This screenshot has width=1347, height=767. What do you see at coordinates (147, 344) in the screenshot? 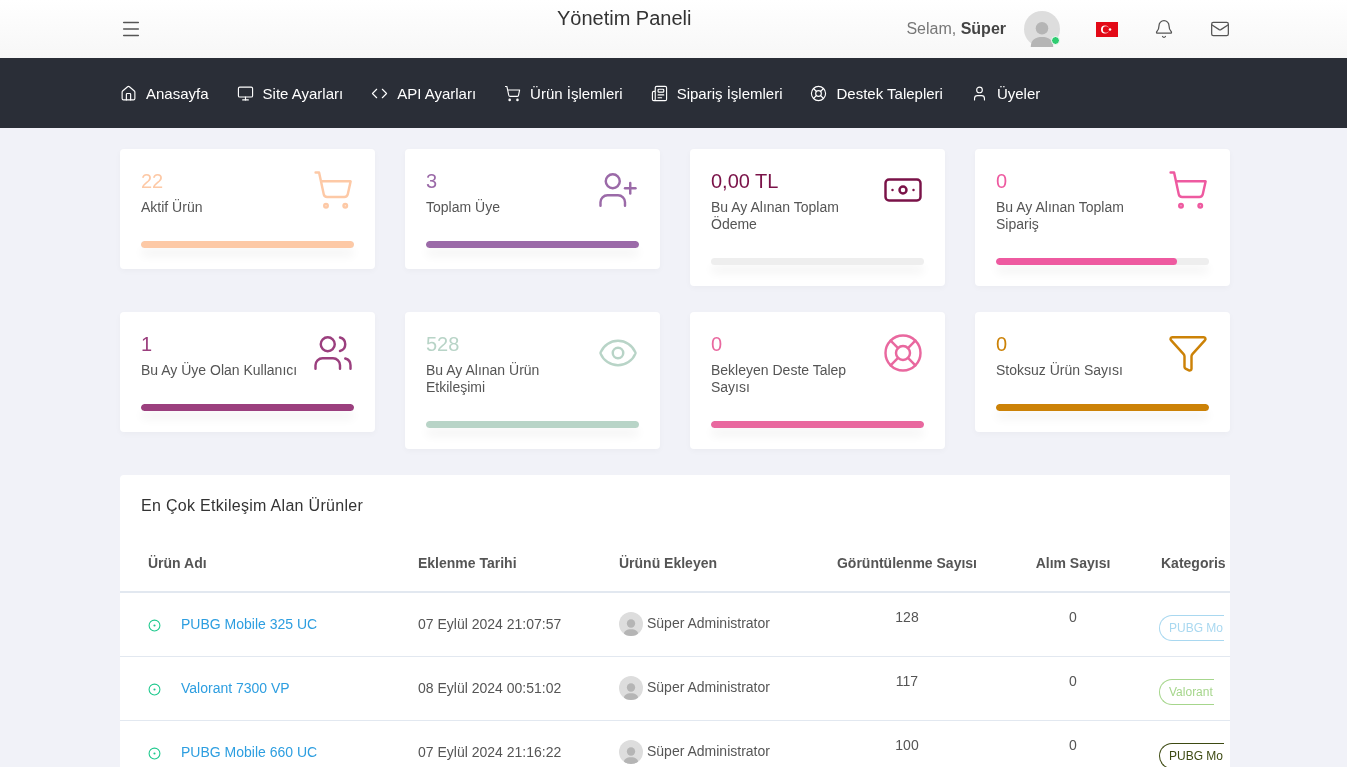
I see `stat-value: 1` at bounding box center [147, 344].